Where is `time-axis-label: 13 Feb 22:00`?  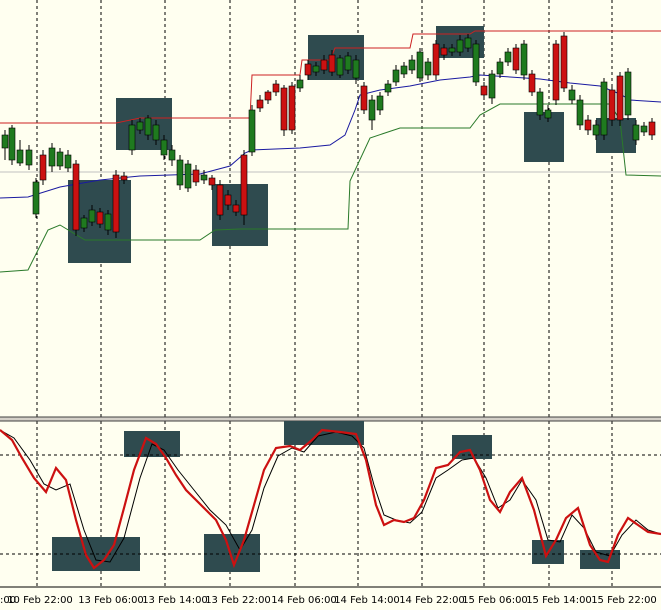
time-axis-label: 13 Feb 22:00 is located at coordinates (238, 600).